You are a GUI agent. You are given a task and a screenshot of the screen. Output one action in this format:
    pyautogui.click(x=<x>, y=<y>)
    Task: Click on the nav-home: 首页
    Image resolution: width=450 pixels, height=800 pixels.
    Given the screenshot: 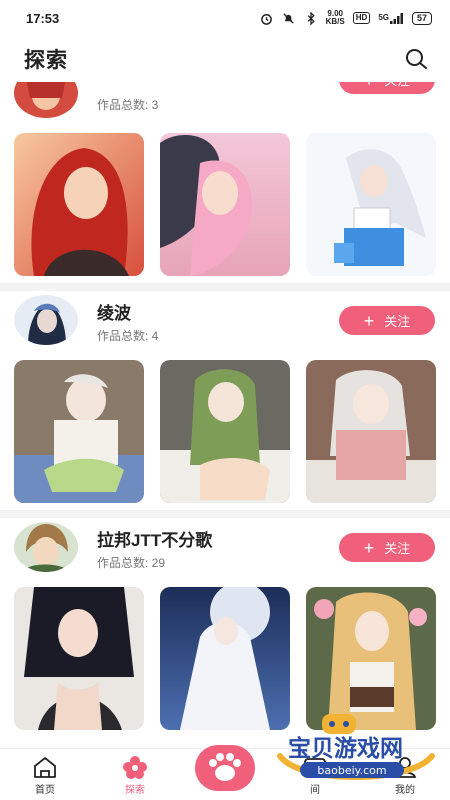 What is the action you would take?
    pyautogui.click(x=45, y=775)
    